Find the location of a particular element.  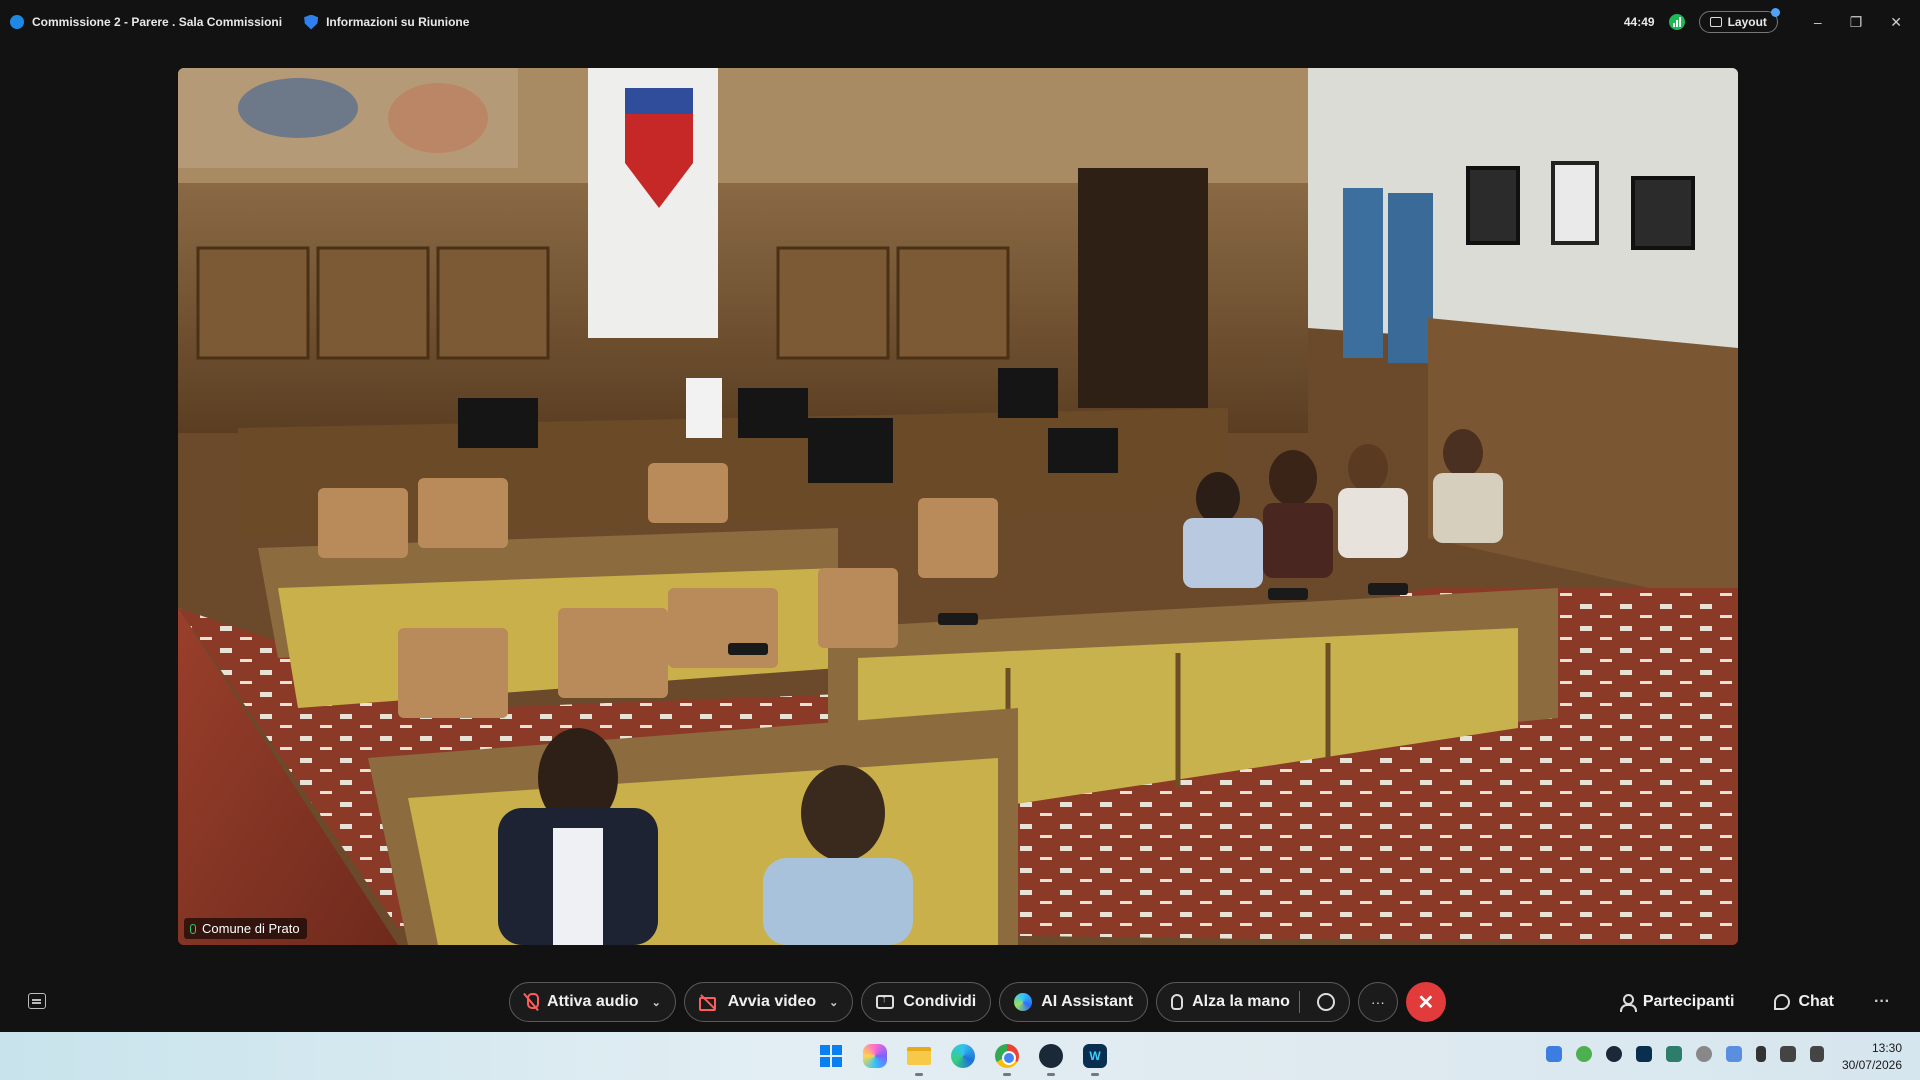

clock-time: 13:30 is located at coordinates (1886, 1048).